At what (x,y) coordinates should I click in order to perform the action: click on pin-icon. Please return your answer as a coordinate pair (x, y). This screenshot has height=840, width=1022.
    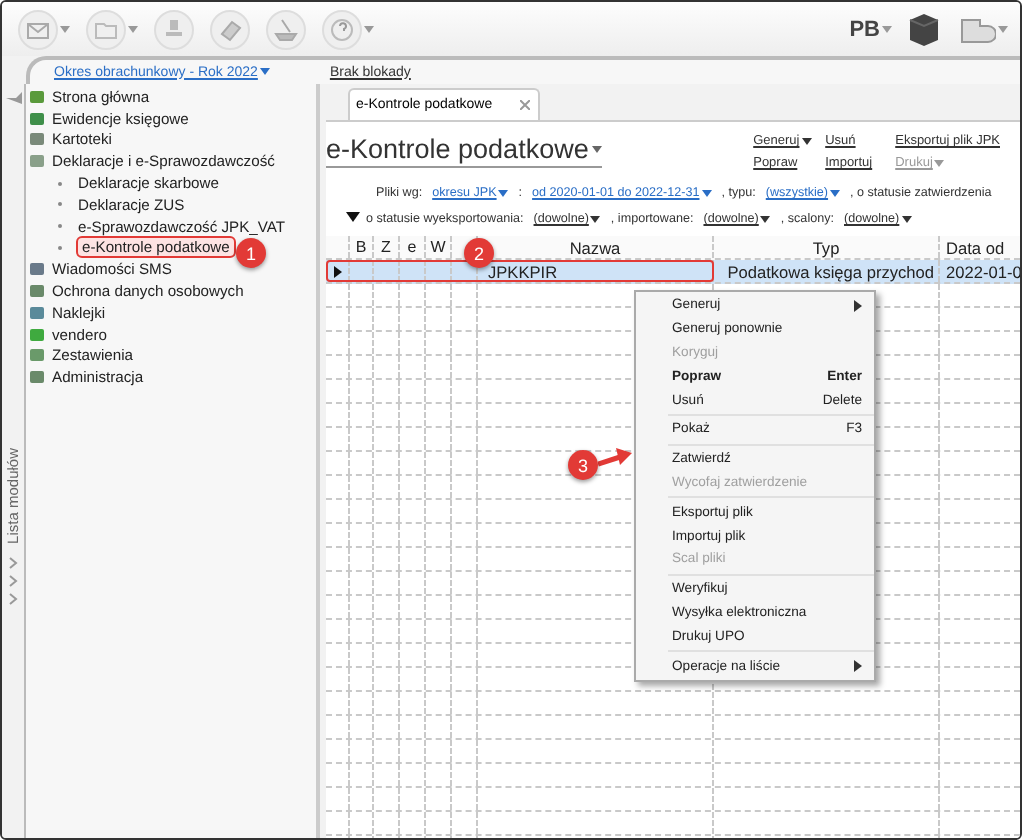
    Looking at the image, I should click on (13, 98).